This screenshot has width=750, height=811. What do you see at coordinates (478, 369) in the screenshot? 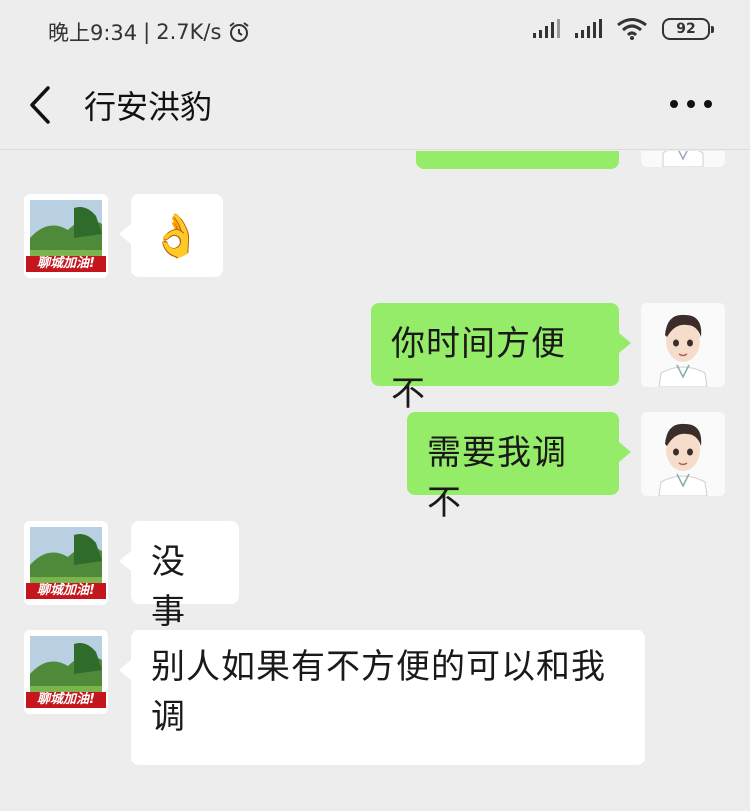
I see `message-text: 你时间方便不` at bounding box center [478, 369].